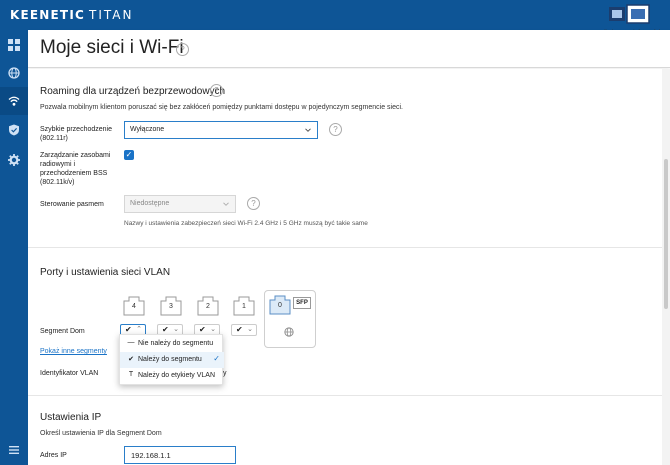  What do you see at coordinates (244, 330) in the screenshot?
I see `port-1-membership-select: ✔ ⌄` at bounding box center [244, 330].